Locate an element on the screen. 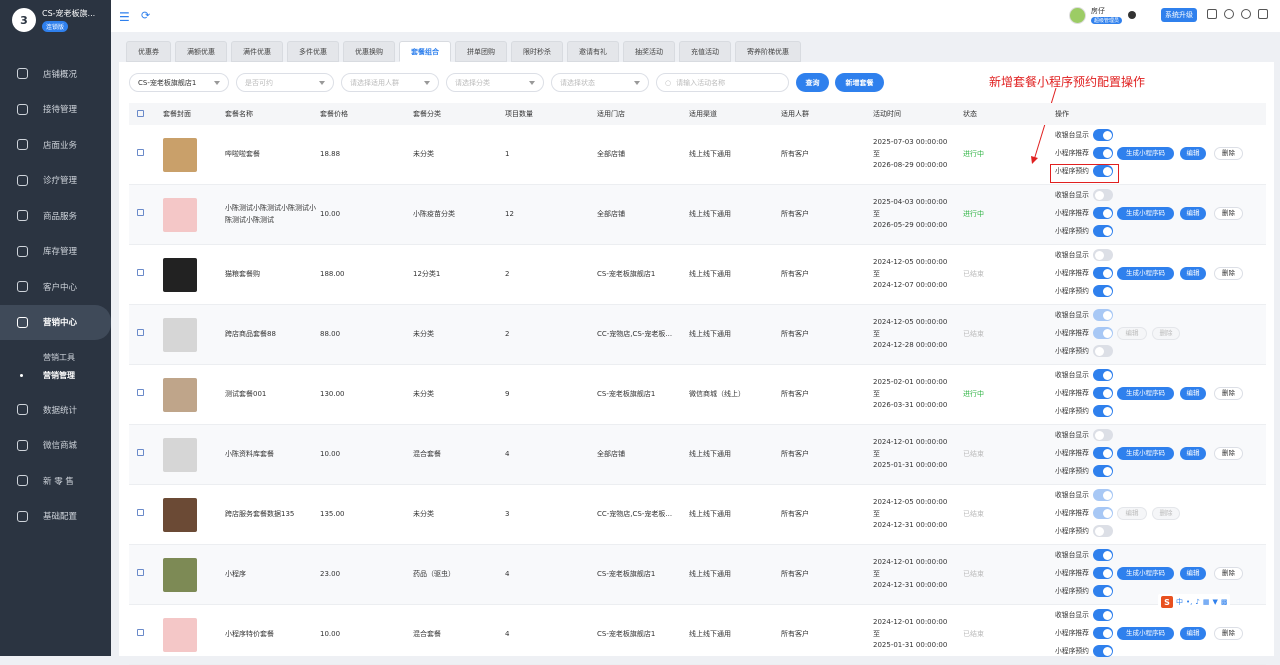  sidebar-item-1: 接待管理 is located at coordinates (55, 110).